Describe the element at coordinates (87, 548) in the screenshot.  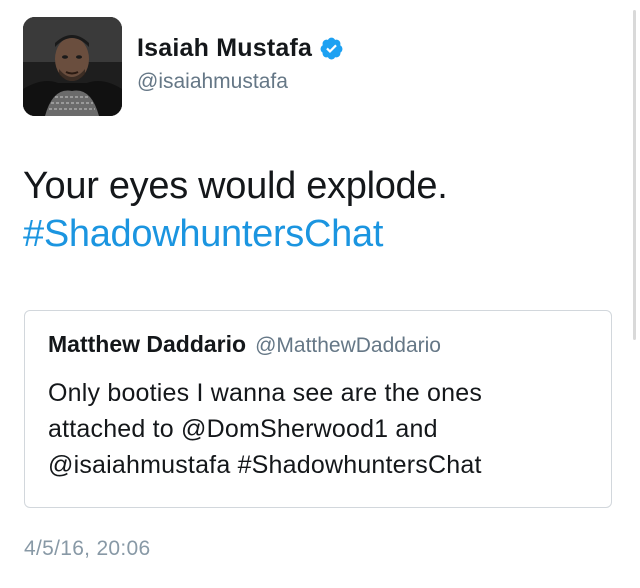
I see `tweet-timestamp: 4/5/16, 20:06` at that location.